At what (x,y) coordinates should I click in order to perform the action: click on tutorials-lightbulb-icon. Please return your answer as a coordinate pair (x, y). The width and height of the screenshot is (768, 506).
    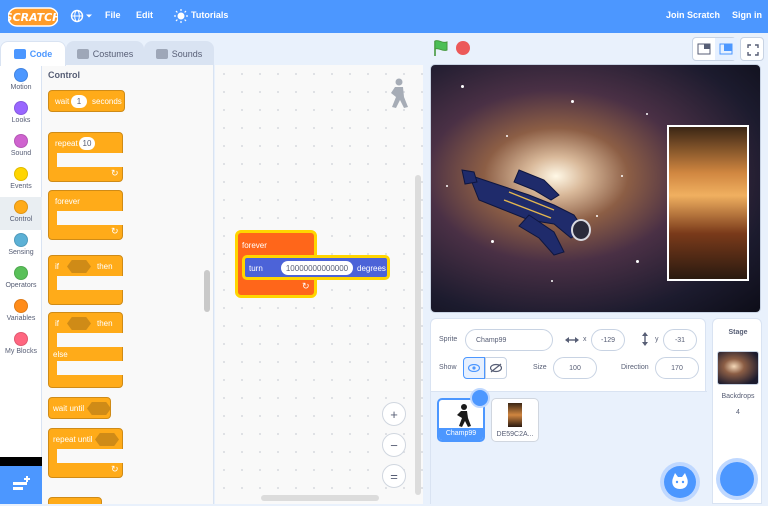
    Looking at the image, I should click on (181, 16).